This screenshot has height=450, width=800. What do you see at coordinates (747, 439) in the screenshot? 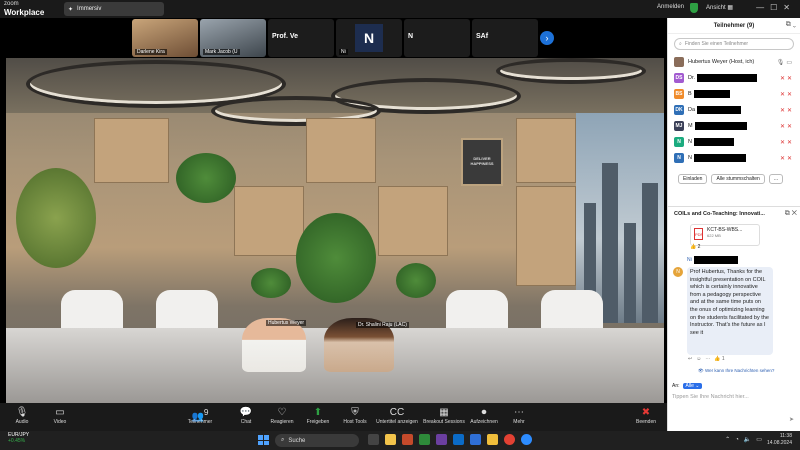
I see `speaker-icon: 🔈` at bounding box center [747, 439].